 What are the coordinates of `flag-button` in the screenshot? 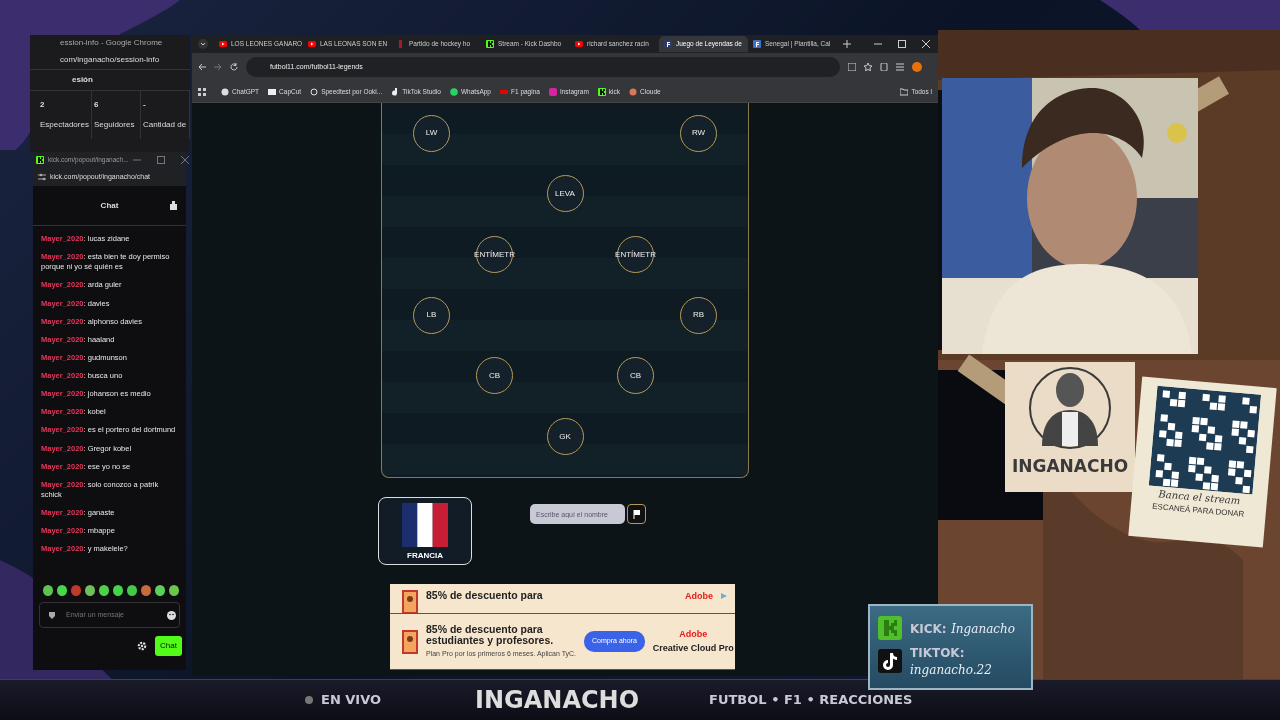 It's located at (636, 514).